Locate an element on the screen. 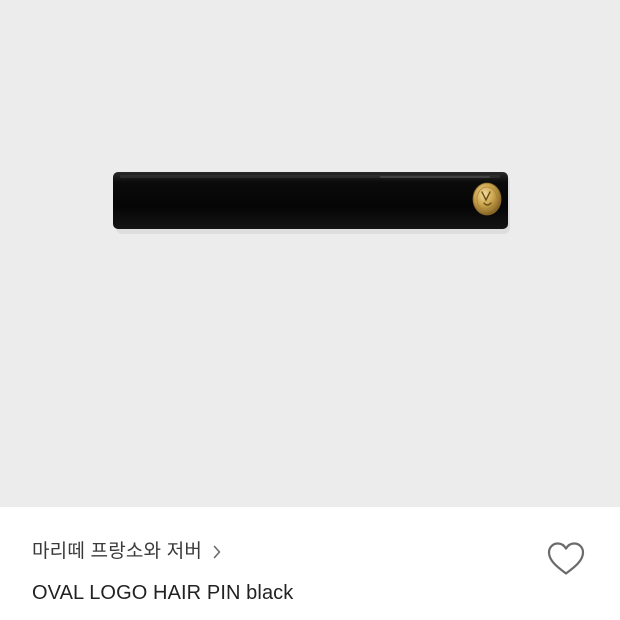 The image size is (620, 620). product-name: OVAL LOGO HAIR PIN black is located at coordinates (163, 593).